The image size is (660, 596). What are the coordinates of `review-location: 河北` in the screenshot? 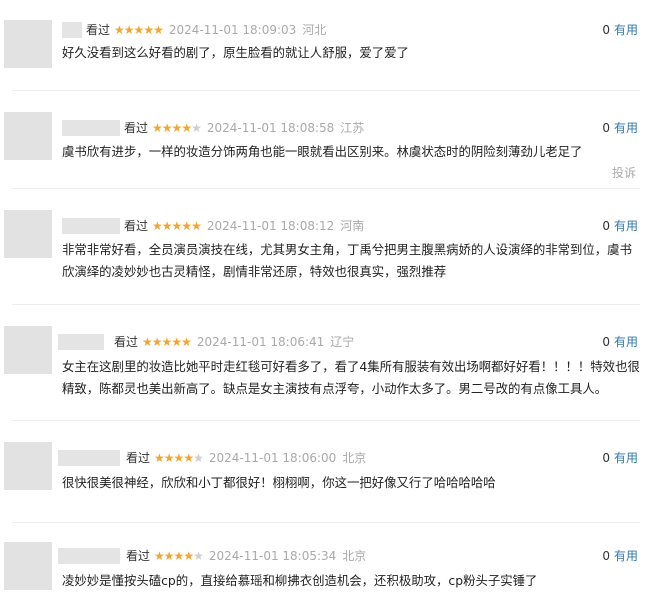 It's located at (314, 30).